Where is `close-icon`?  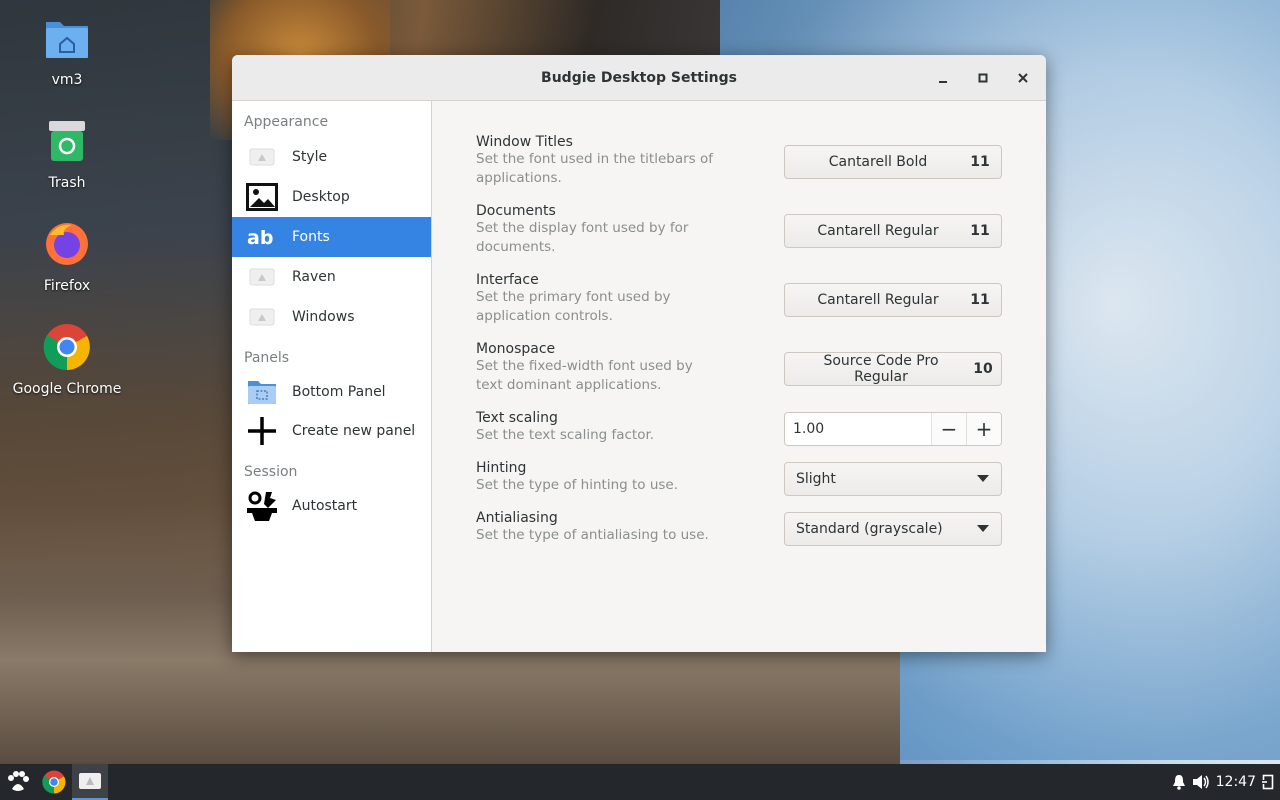
close-icon is located at coordinates (1023, 78).